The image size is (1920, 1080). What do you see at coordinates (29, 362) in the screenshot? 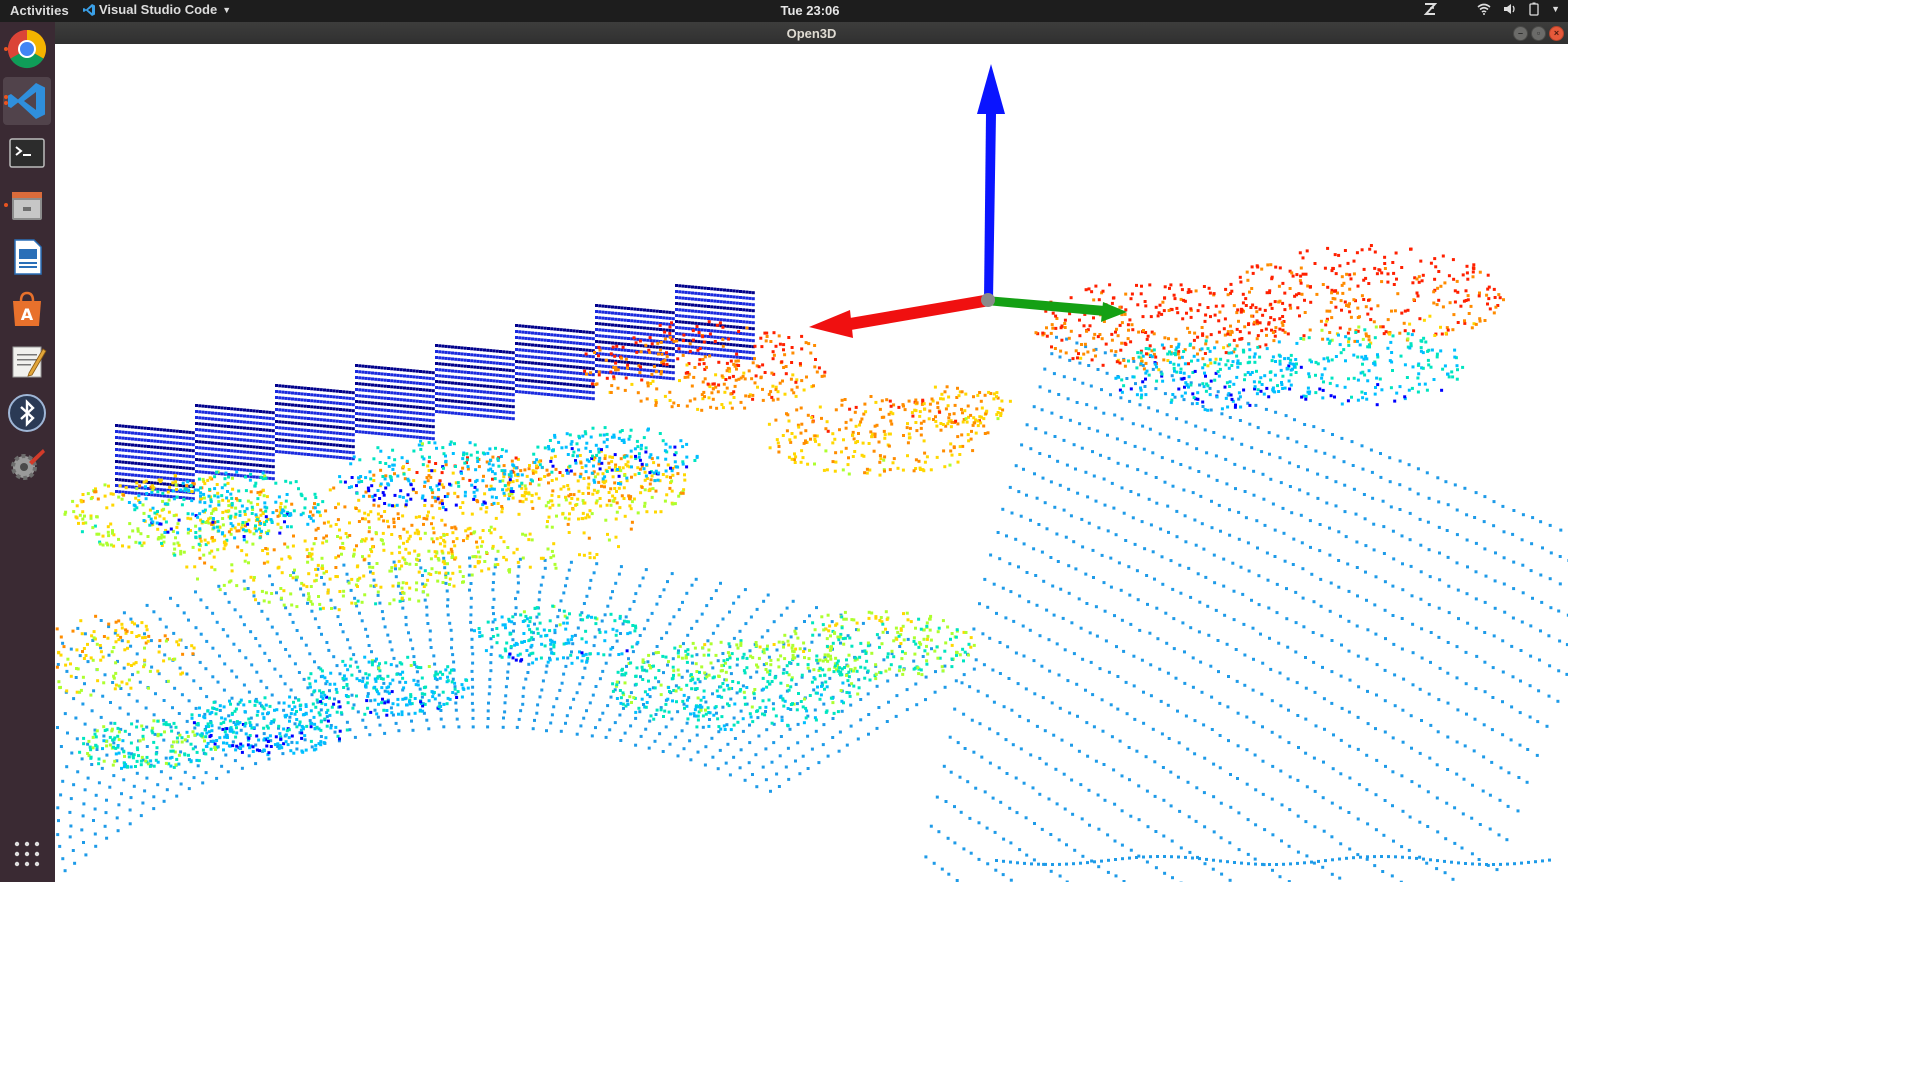
I see `text-editor-icon` at bounding box center [29, 362].